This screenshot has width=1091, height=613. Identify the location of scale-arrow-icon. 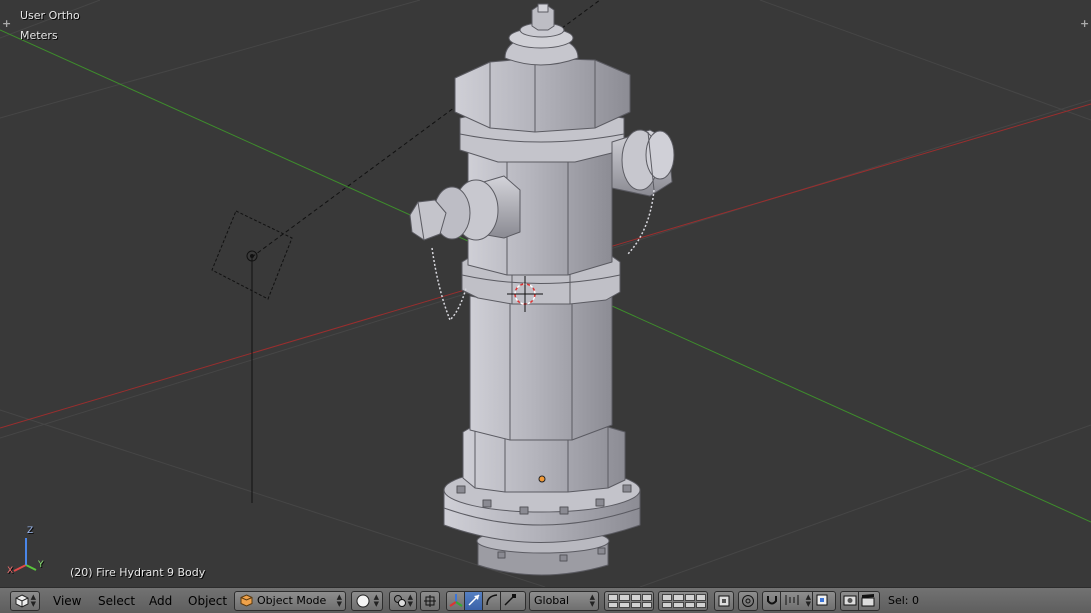
(510, 600).